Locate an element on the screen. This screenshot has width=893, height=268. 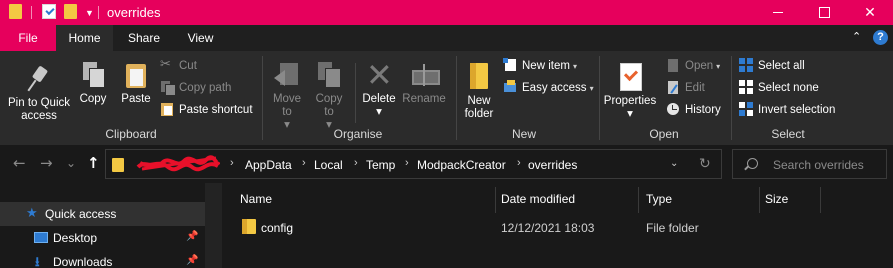
properties-quick-icon is located at coordinates (49, 11).